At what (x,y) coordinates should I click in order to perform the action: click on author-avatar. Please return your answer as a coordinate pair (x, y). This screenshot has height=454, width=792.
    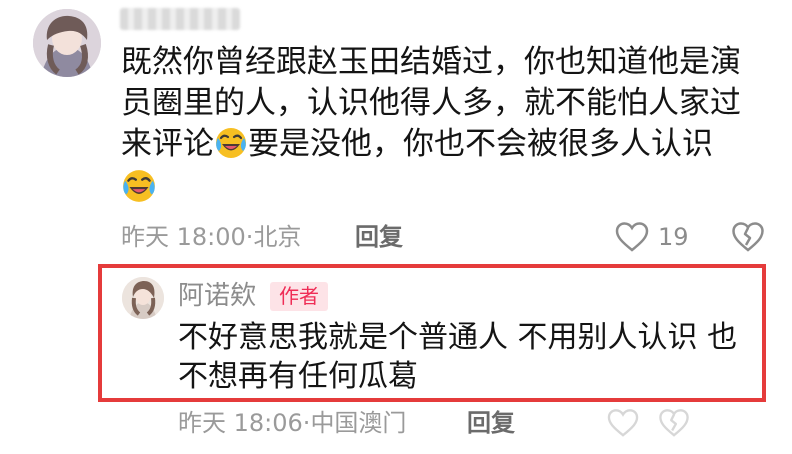
    Looking at the image, I should click on (143, 298).